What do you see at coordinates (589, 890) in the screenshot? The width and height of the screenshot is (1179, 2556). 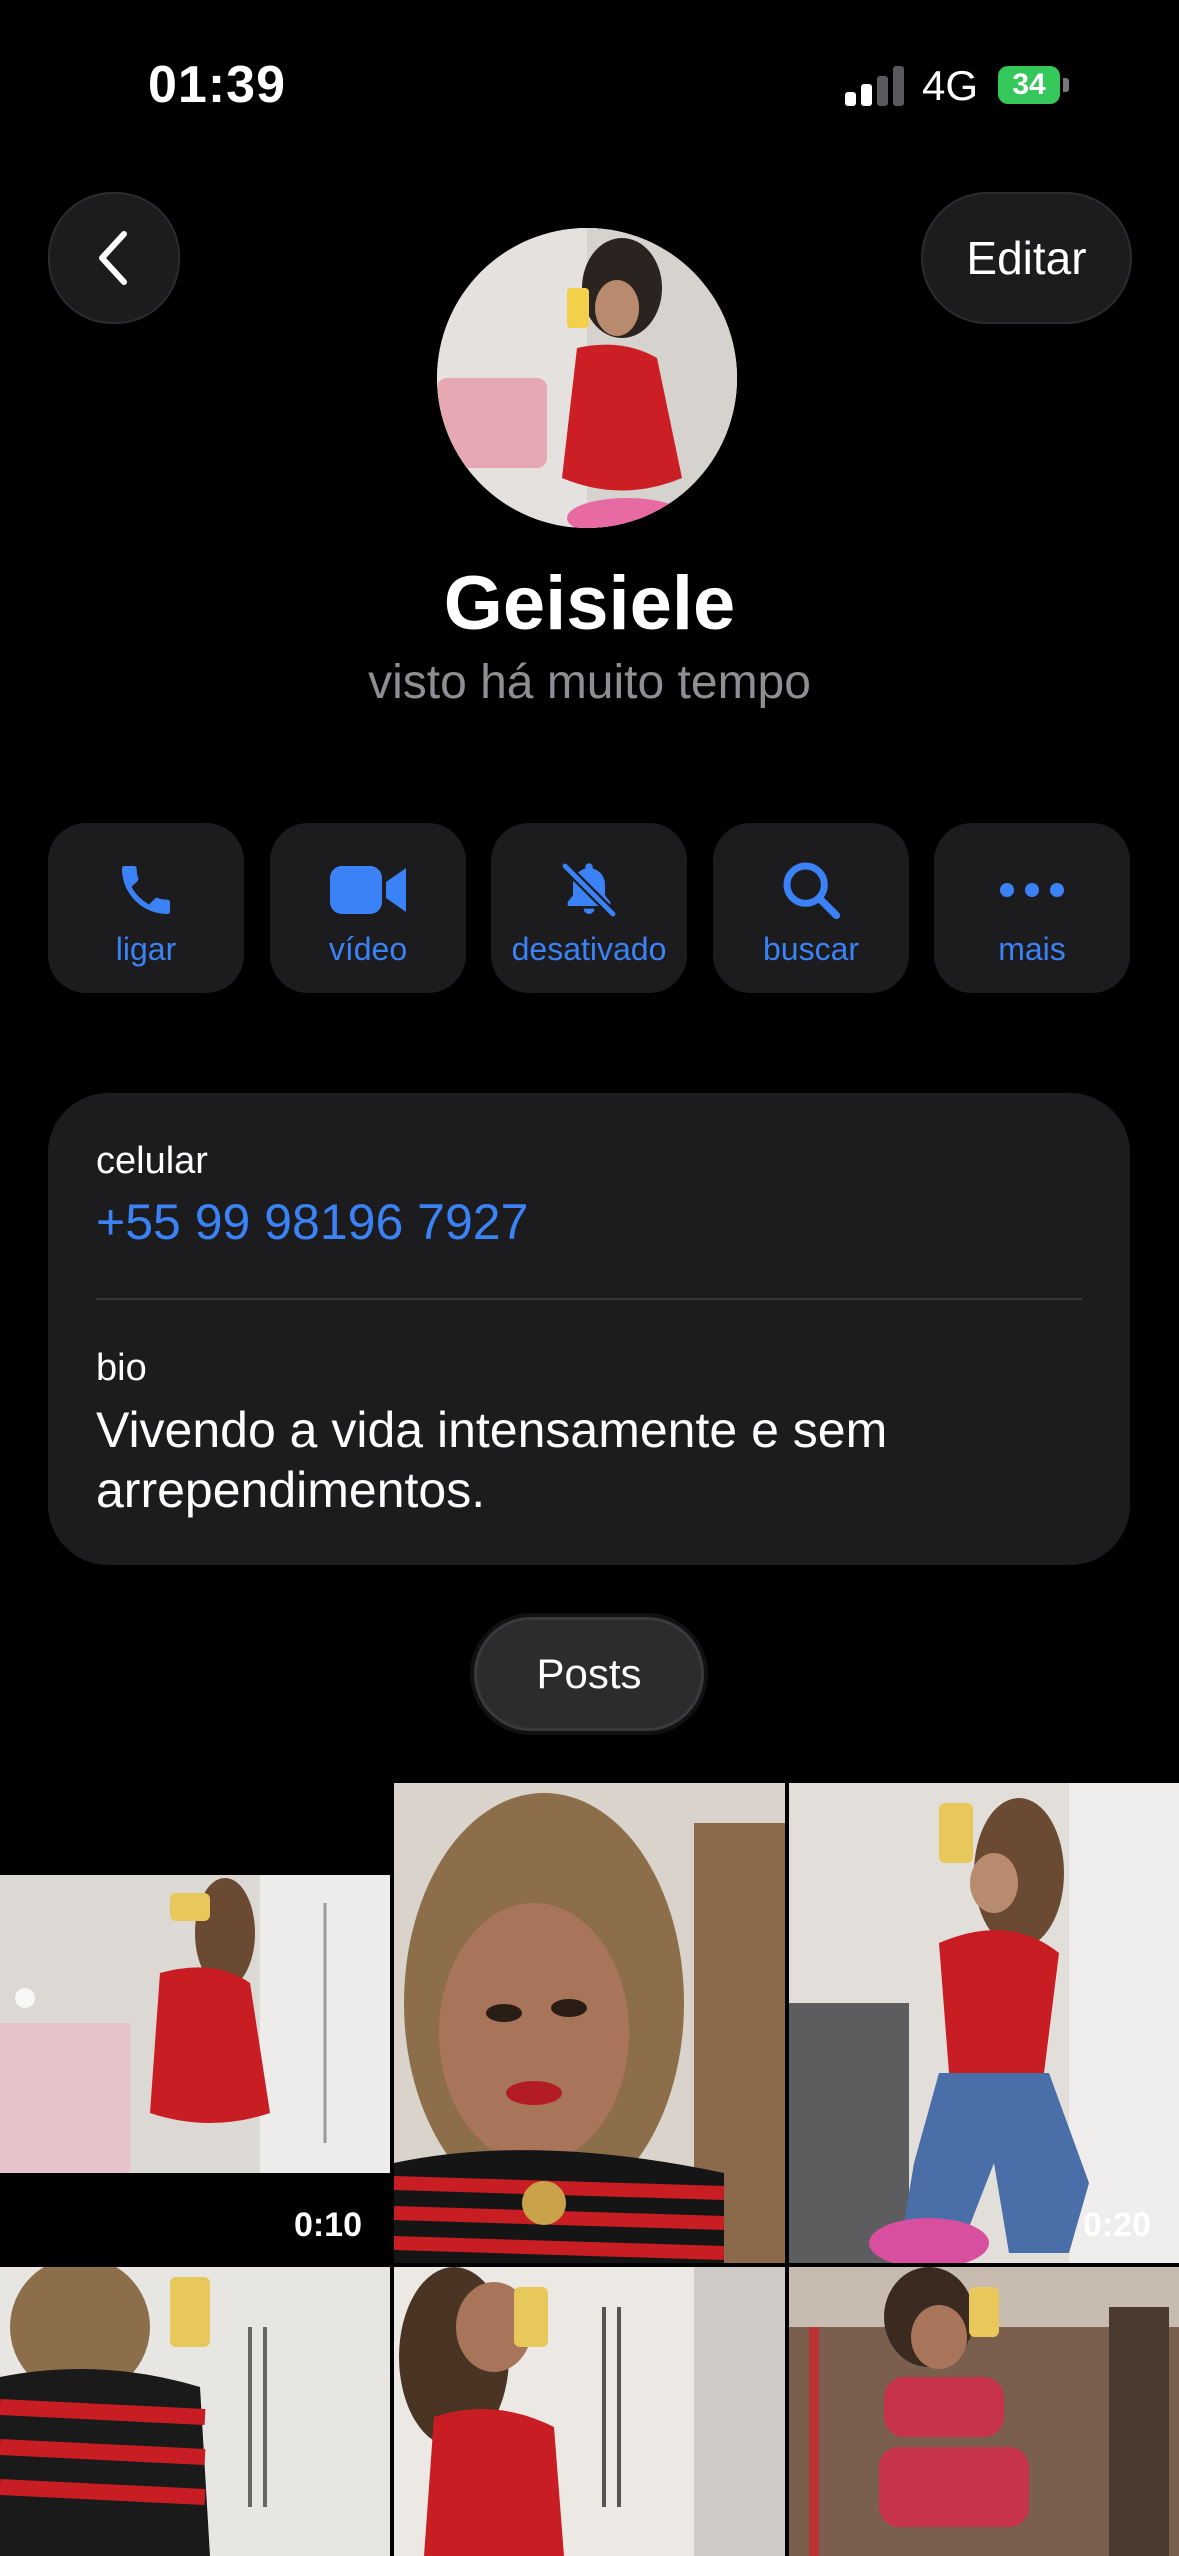 I see `bell-slash-icon` at bounding box center [589, 890].